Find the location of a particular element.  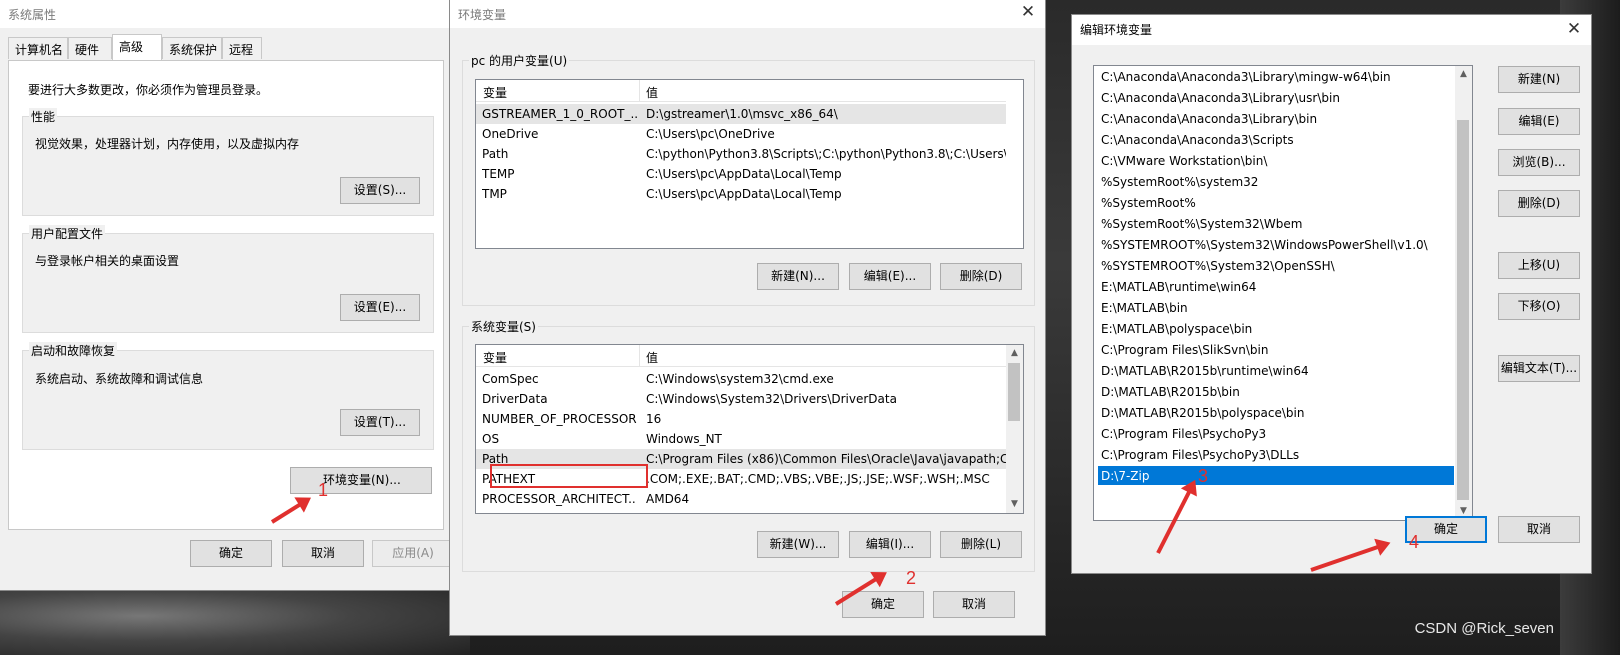

variable-name: DriverData is located at coordinates (515, 399).